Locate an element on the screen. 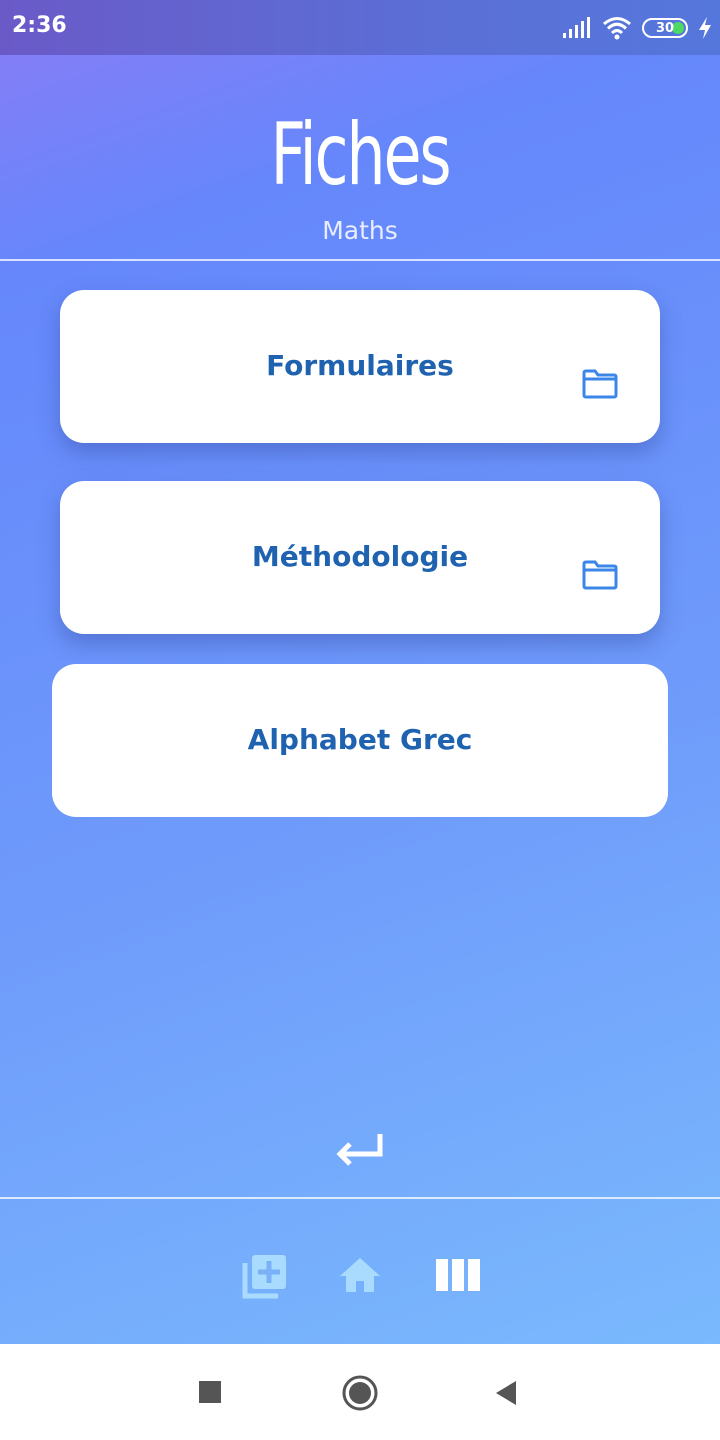  signal-icon is located at coordinates (576, 27).